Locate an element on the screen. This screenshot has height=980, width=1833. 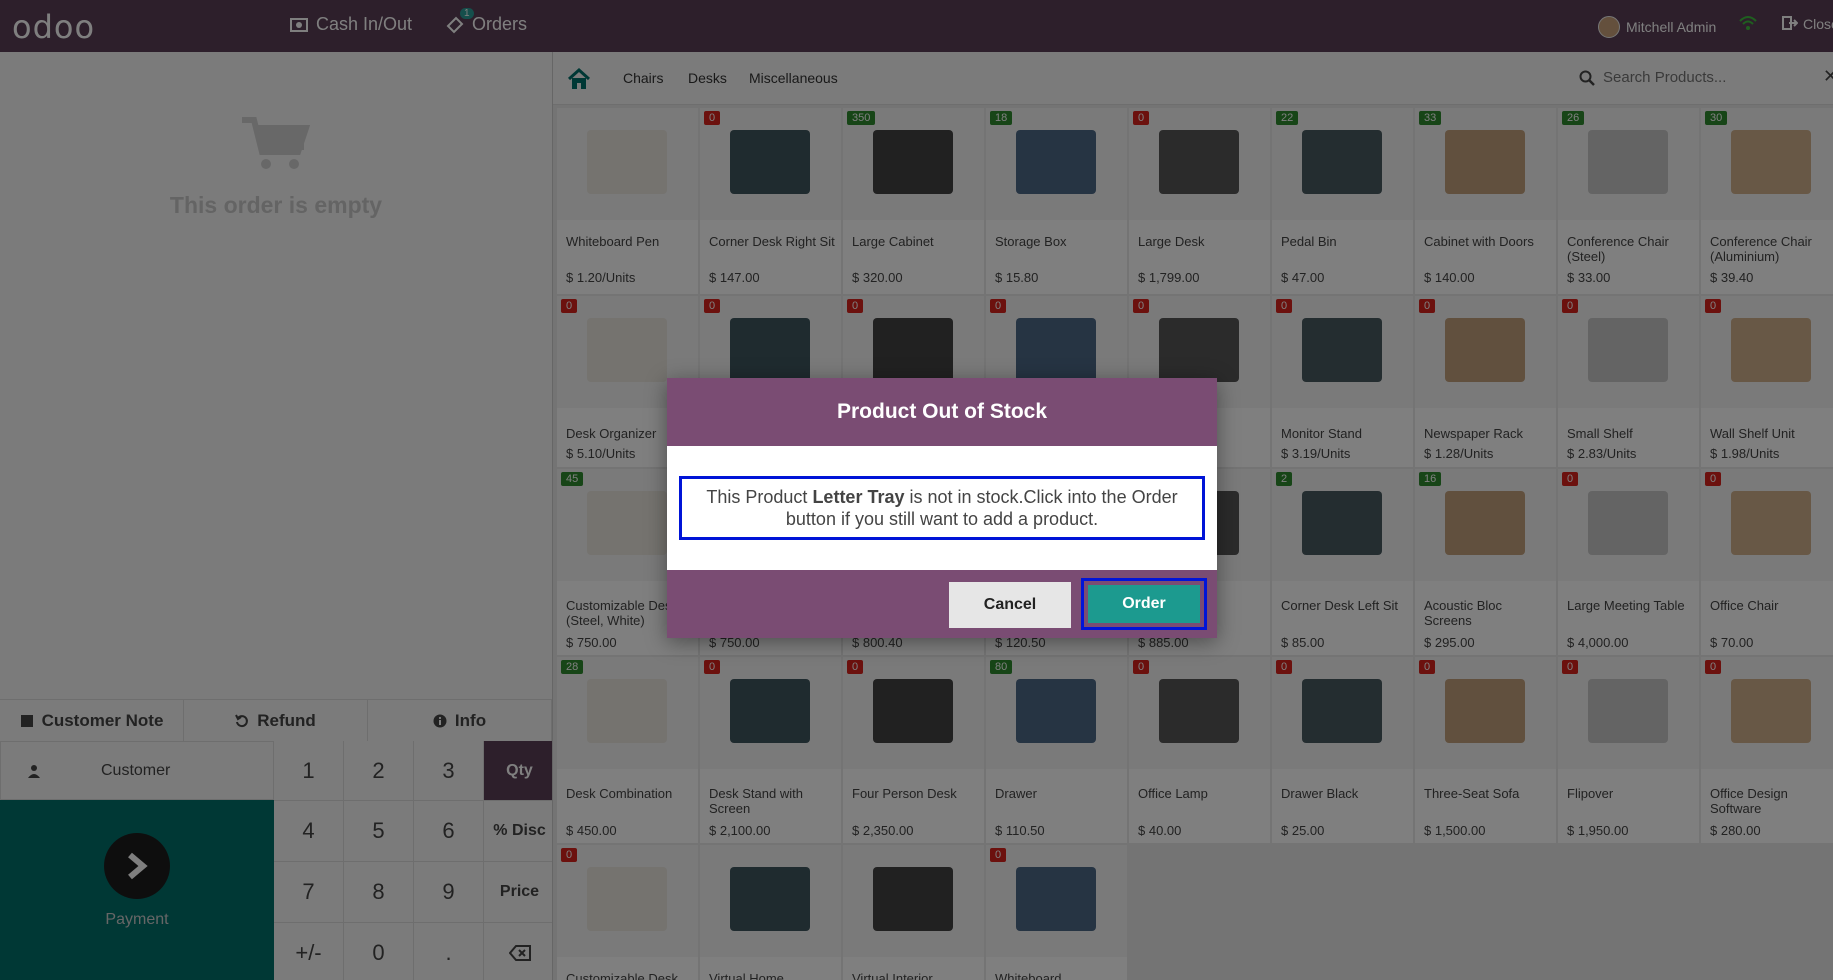
dialog-message-prefix: This Product is located at coordinates (759, 497).